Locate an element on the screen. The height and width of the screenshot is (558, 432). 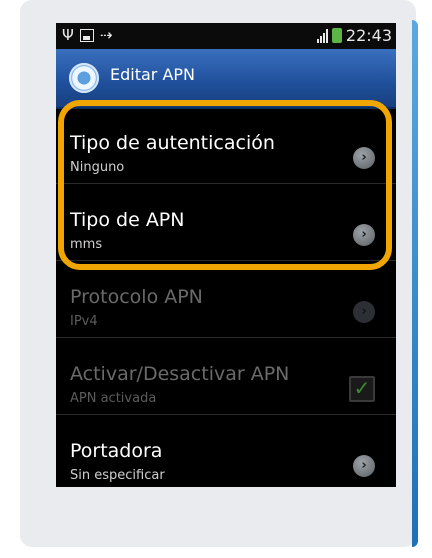
setting-value: IPv4 is located at coordinates (84, 321).